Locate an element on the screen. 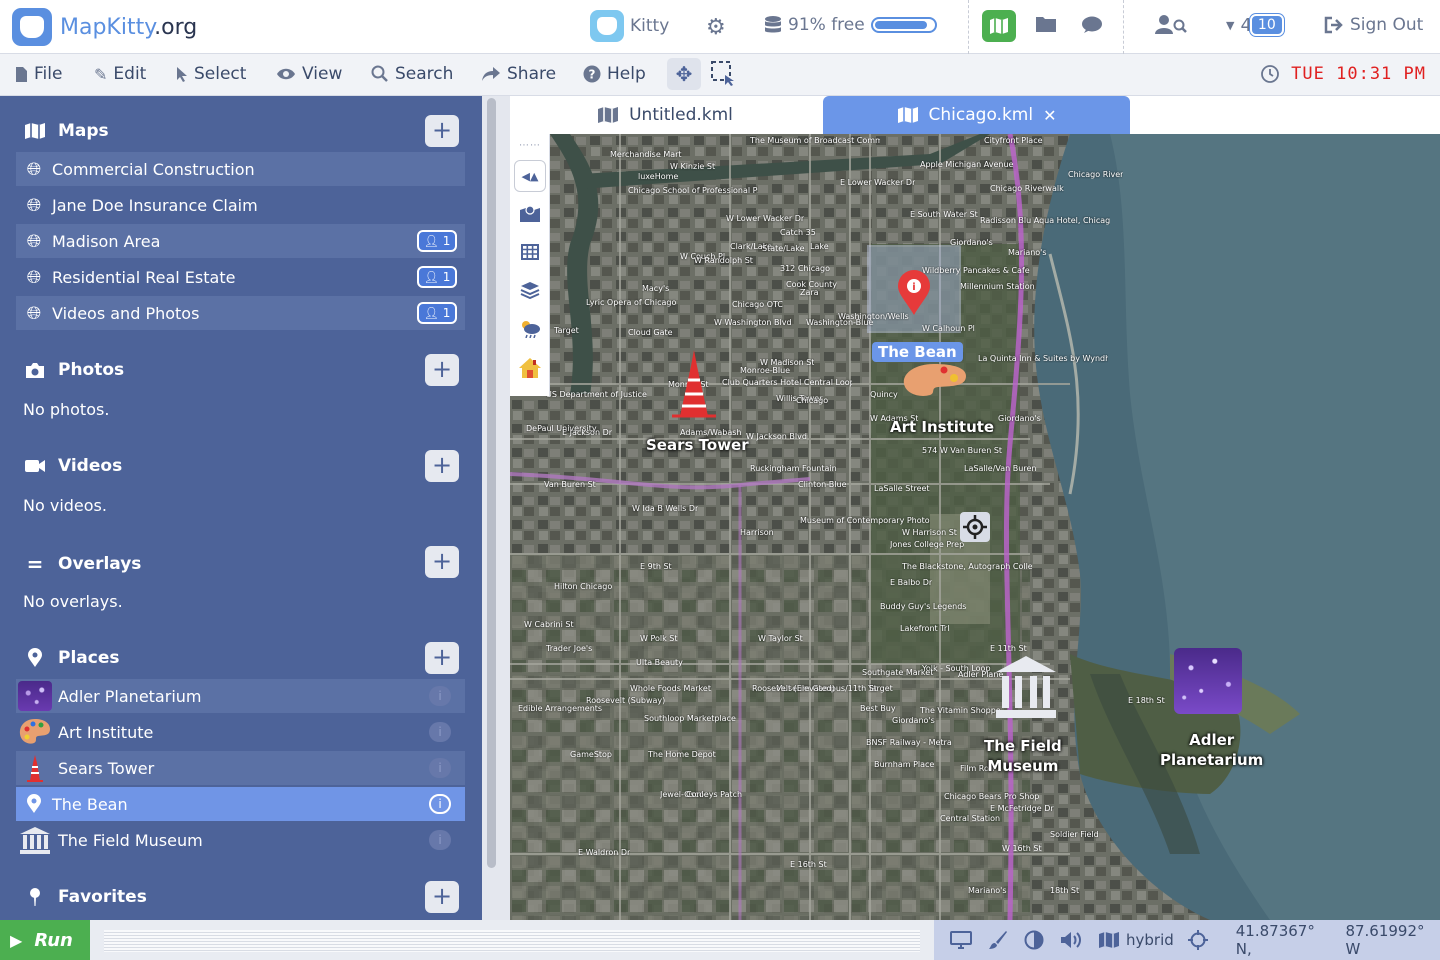 The width and height of the screenshot is (1440, 960). help-menu: ? Help is located at coordinates (614, 74).